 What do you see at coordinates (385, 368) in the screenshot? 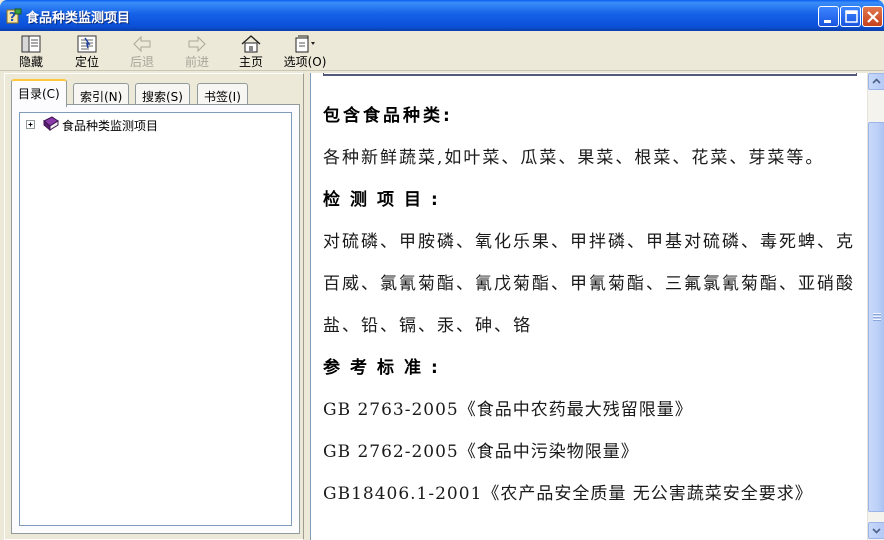
I see `section-heading-standards: 参考标准:` at bounding box center [385, 368].